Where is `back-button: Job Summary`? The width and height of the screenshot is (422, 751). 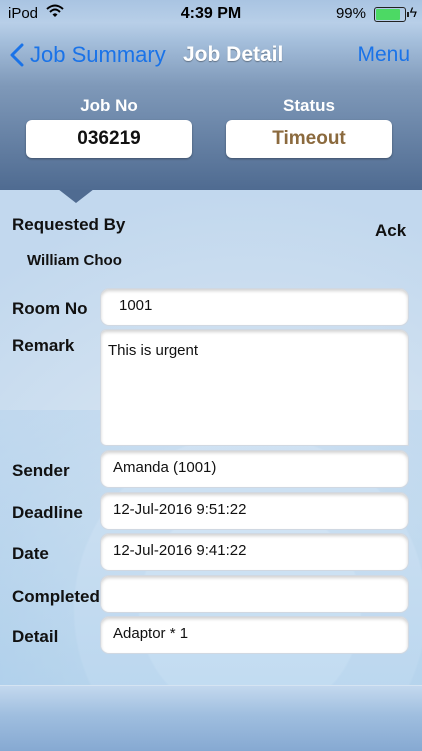
back-button: Job Summary is located at coordinates (88, 55).